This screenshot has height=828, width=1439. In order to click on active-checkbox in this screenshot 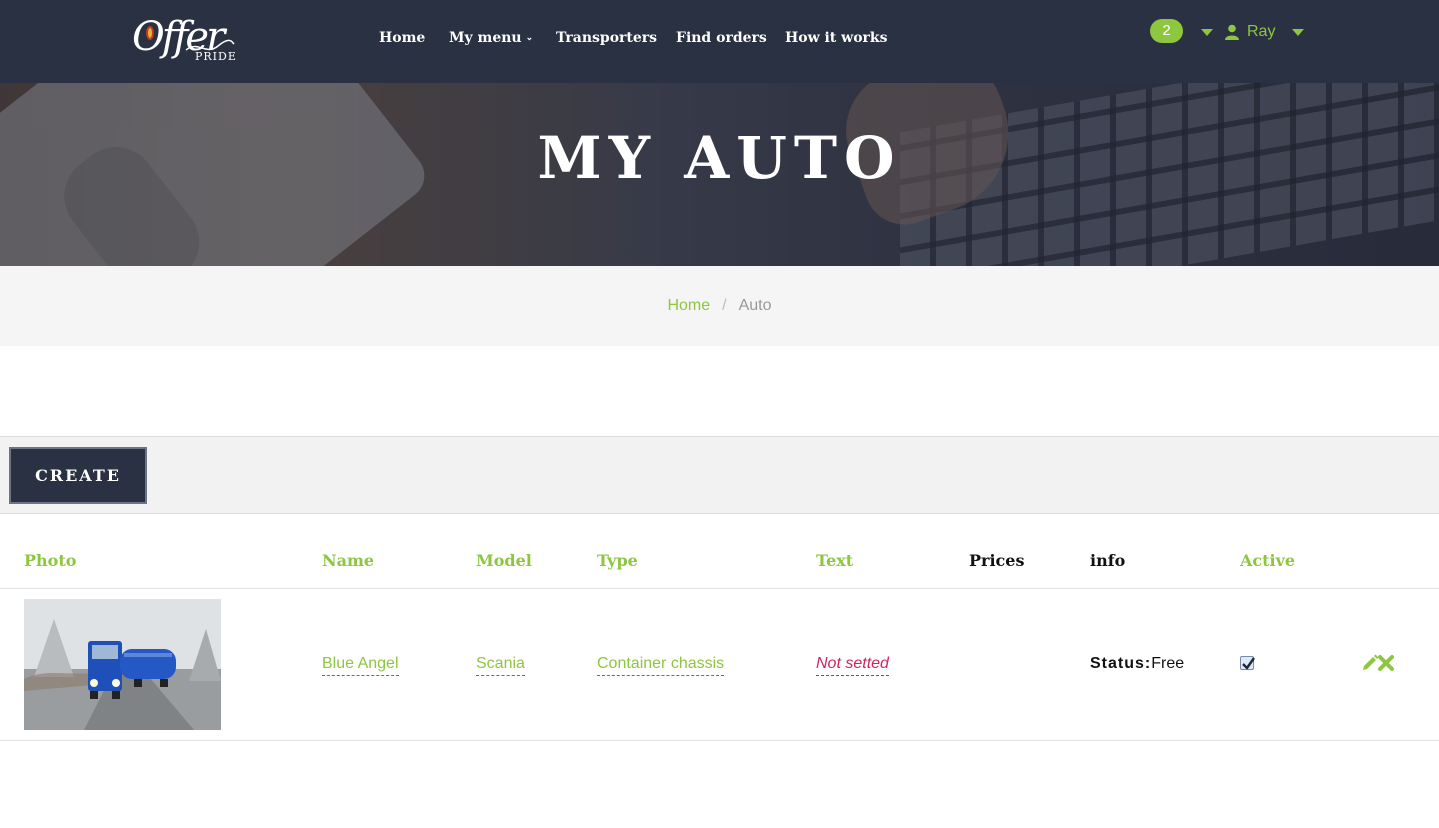, I will do `click(1247, 663)`.